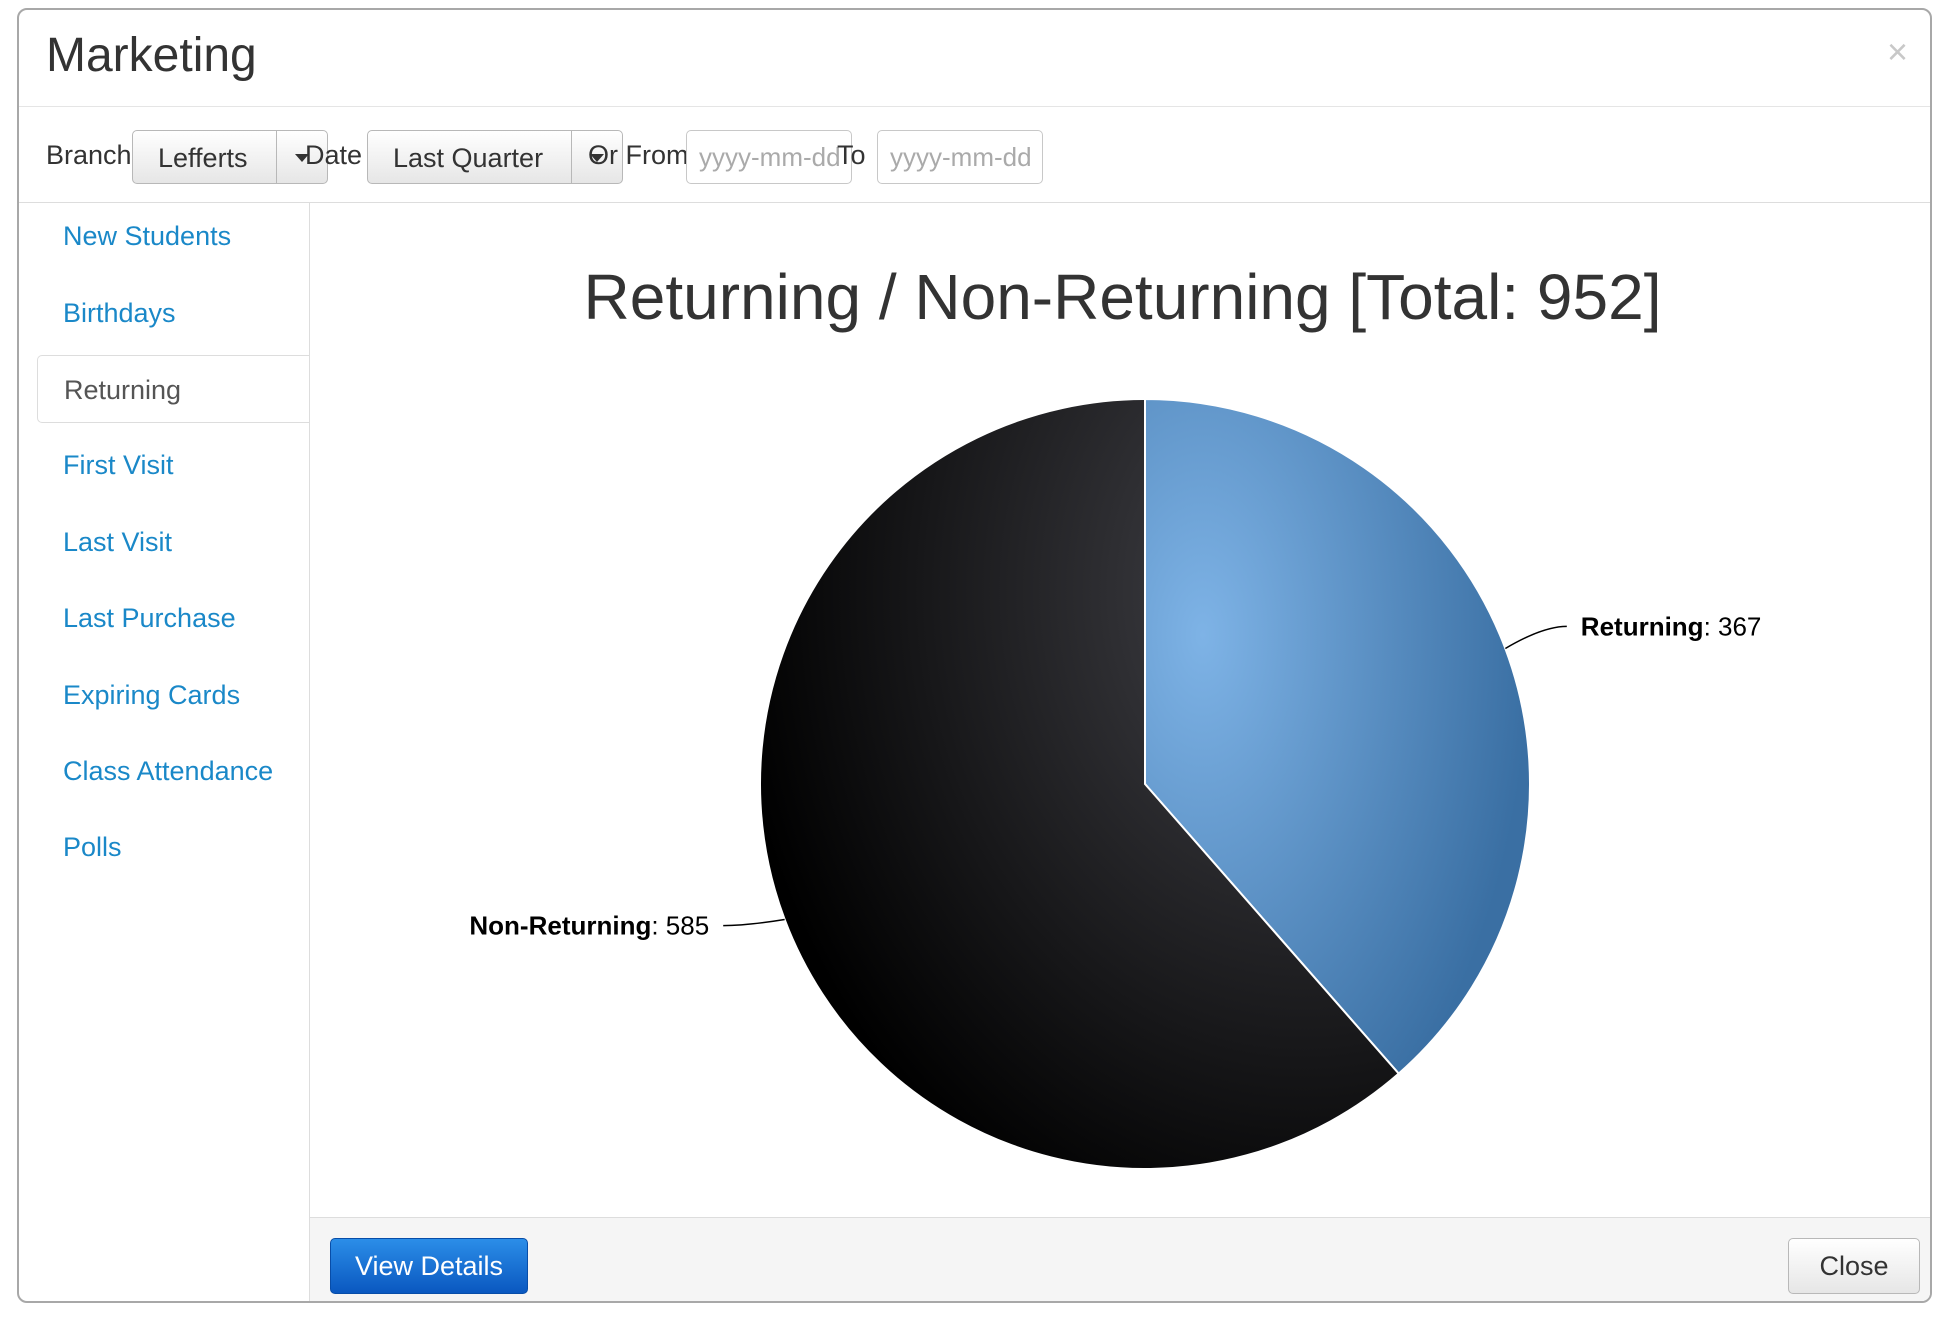 The width and height of the screenshot is (1943, 1321). Describe the element at coordinates (589, 926) in the screenshot. I see `pie-data-label: Non-Returning: 585` at that location.